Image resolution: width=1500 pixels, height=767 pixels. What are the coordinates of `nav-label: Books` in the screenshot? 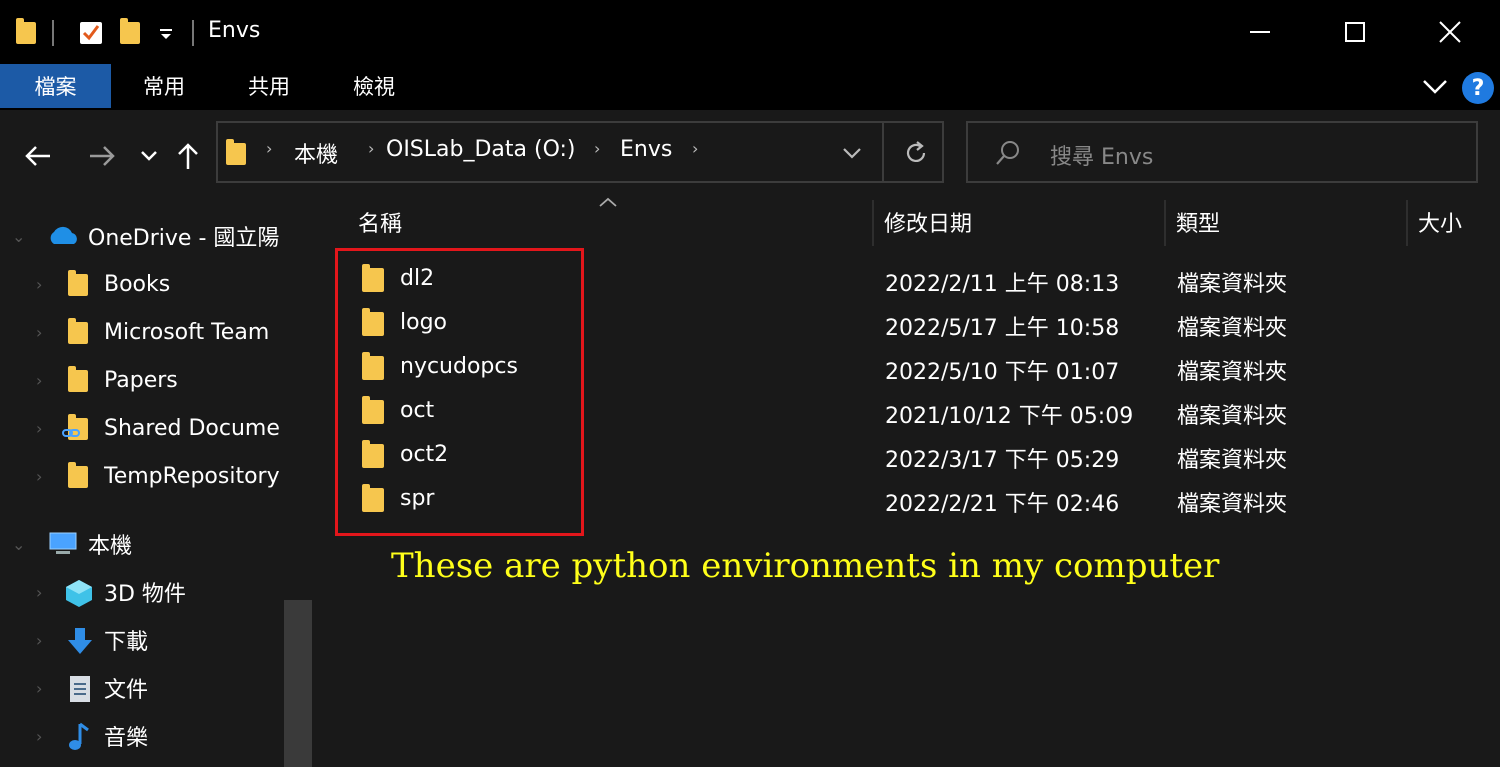 It's located at (137, 284).